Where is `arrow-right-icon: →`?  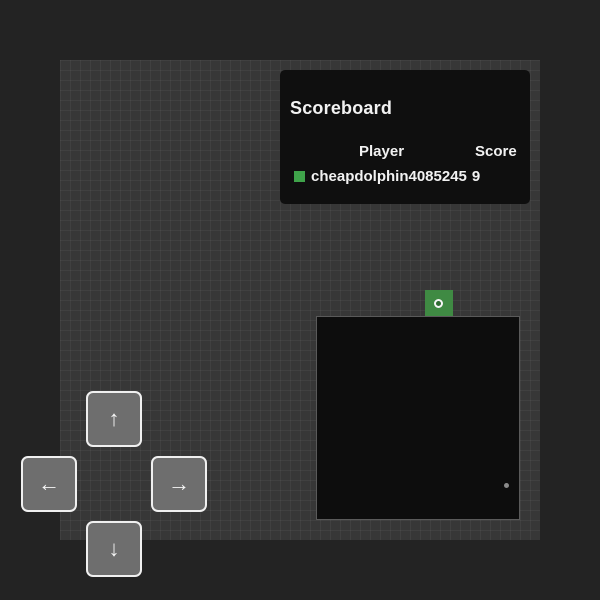
arrow-right-icon: → is located at coordinates (179, 483).